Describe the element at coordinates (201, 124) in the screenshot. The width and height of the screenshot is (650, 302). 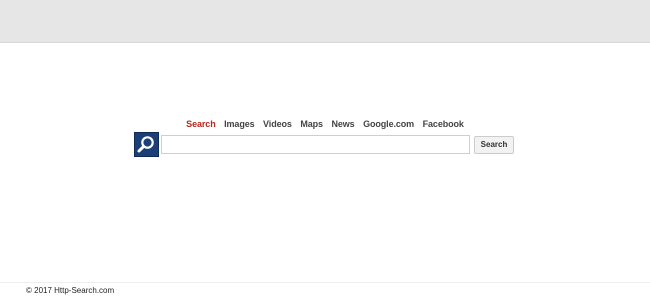
I see `nav-item-search: Search` at that location.